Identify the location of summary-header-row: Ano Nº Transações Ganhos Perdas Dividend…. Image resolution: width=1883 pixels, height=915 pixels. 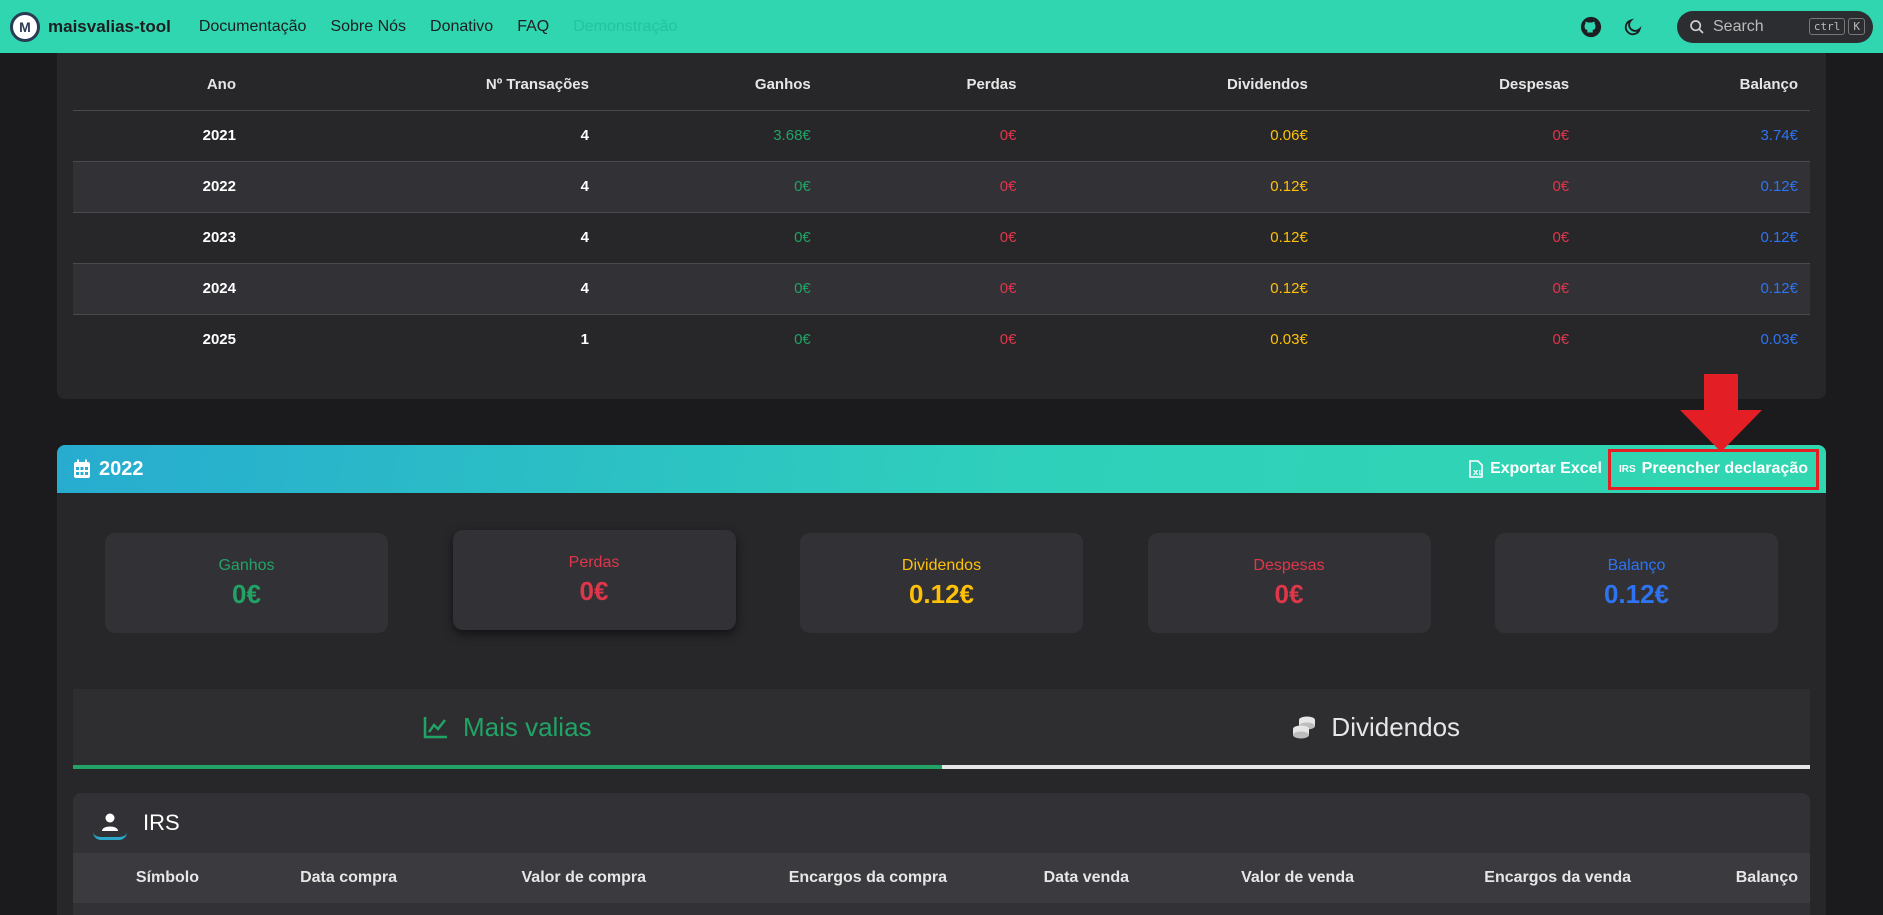
(941, 85).